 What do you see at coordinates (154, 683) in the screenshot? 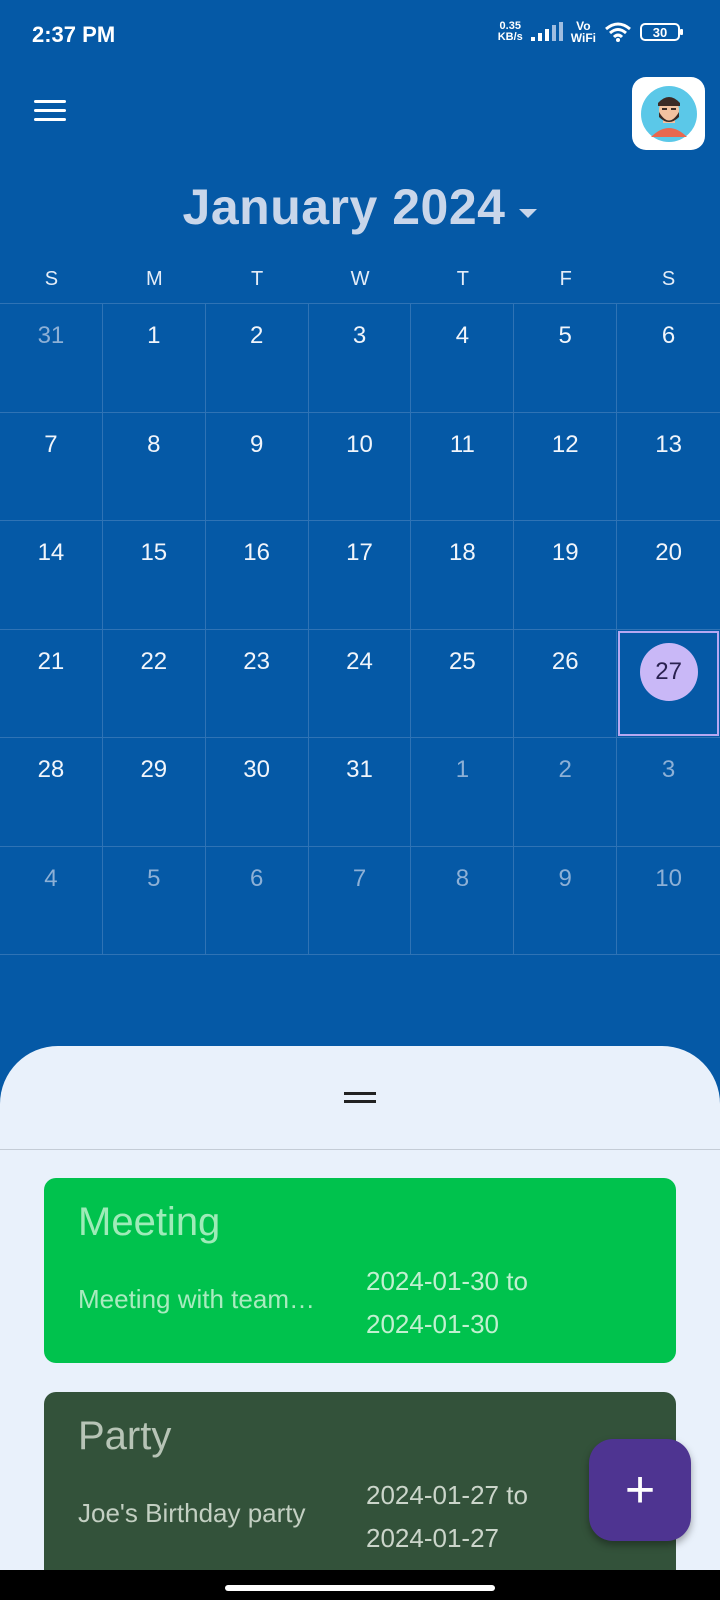
I see `calendar-day: 22` at bounding box center [154, 683].